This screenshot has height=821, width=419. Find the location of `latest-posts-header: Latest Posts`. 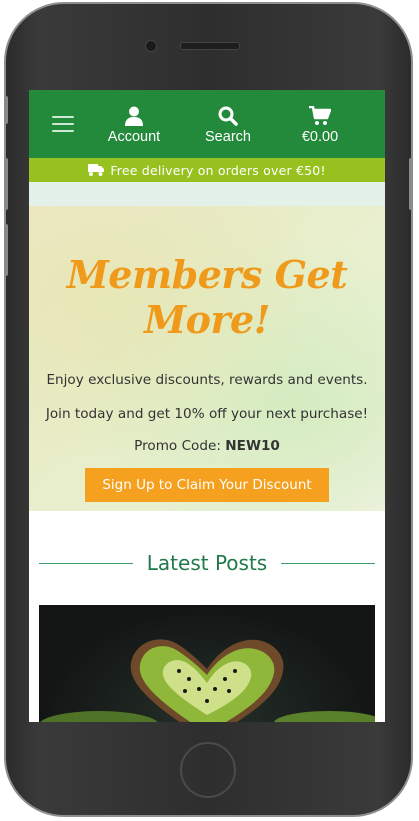

latest-posts-header: Latest Posts is located at coordinates (207, 563).